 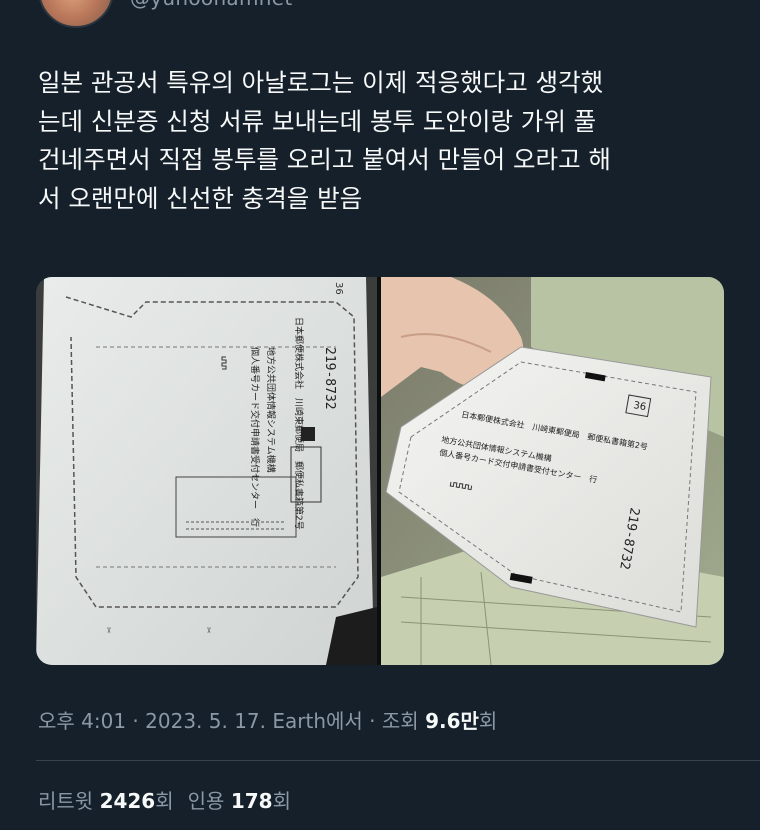 I want to click on tweet-source: Earth에서, so click(x=314, y=721).